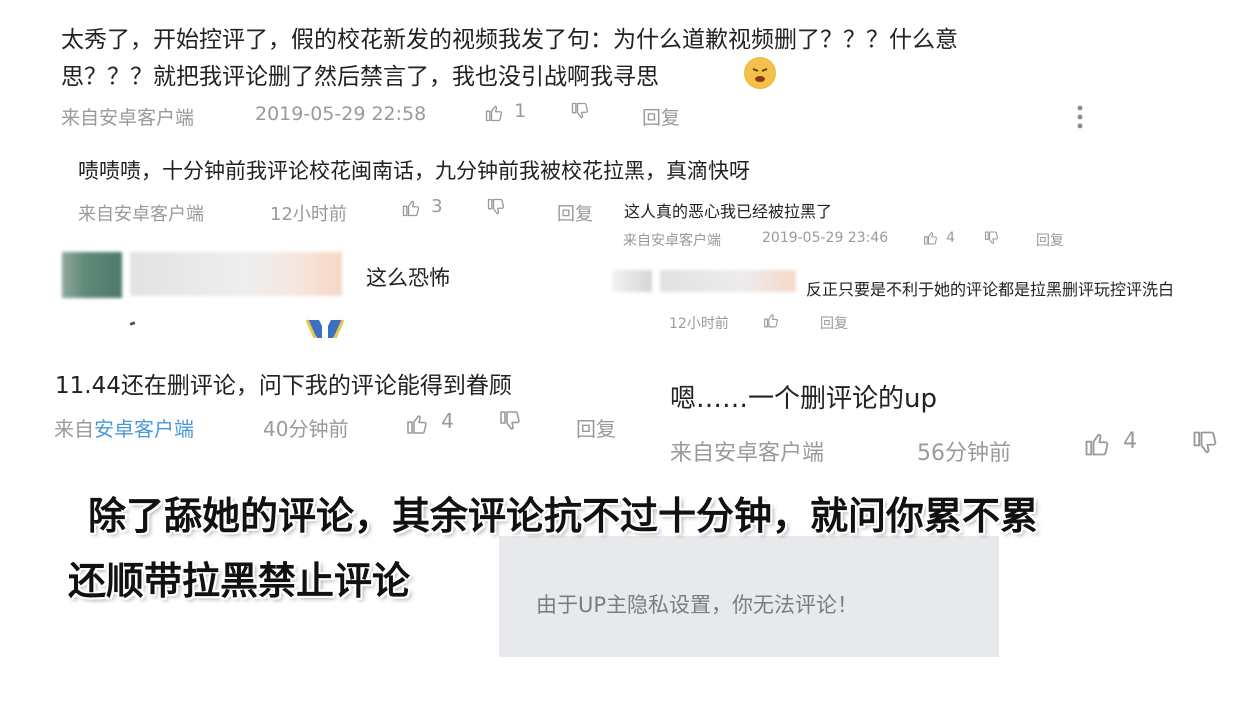 This screenshot has width=1256, height=707. I want to click on comment7-text: 嗯……一个删评论的up, so click(803, 399).